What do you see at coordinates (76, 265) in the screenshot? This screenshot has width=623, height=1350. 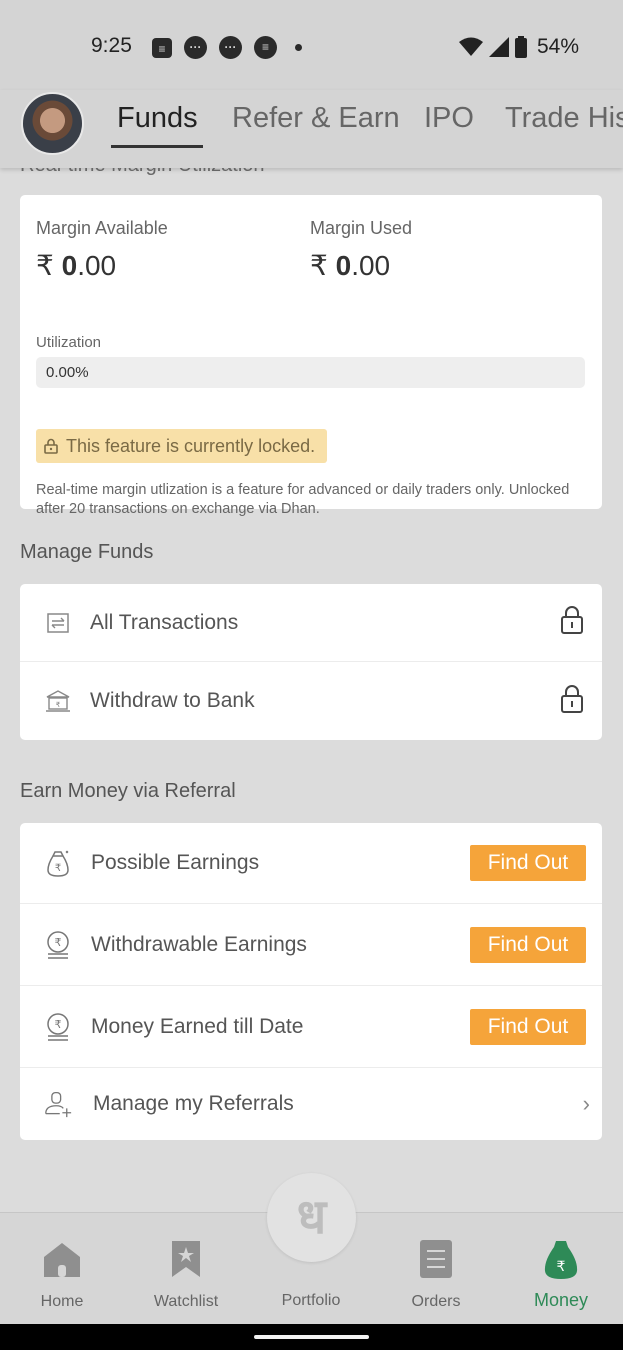 I see `margin-available-value: ₹ 0.00` at bounding box center [76, 265].